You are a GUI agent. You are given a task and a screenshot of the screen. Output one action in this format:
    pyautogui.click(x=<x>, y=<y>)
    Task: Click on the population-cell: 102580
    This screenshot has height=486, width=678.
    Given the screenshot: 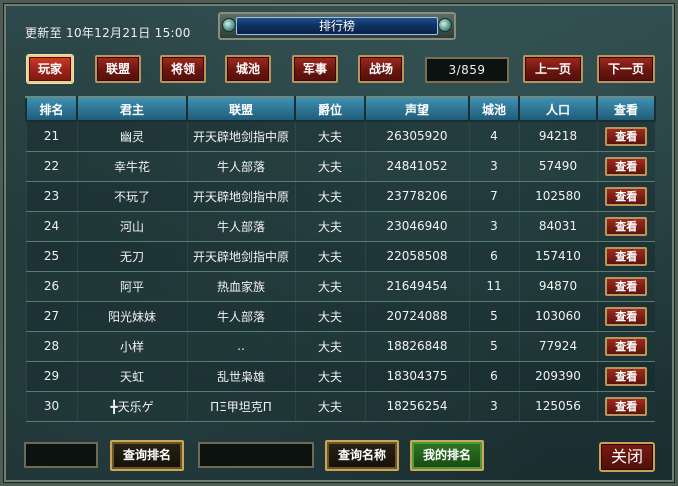 What is the action you would take?
    pyautogui.click(x=557, y=196)
    